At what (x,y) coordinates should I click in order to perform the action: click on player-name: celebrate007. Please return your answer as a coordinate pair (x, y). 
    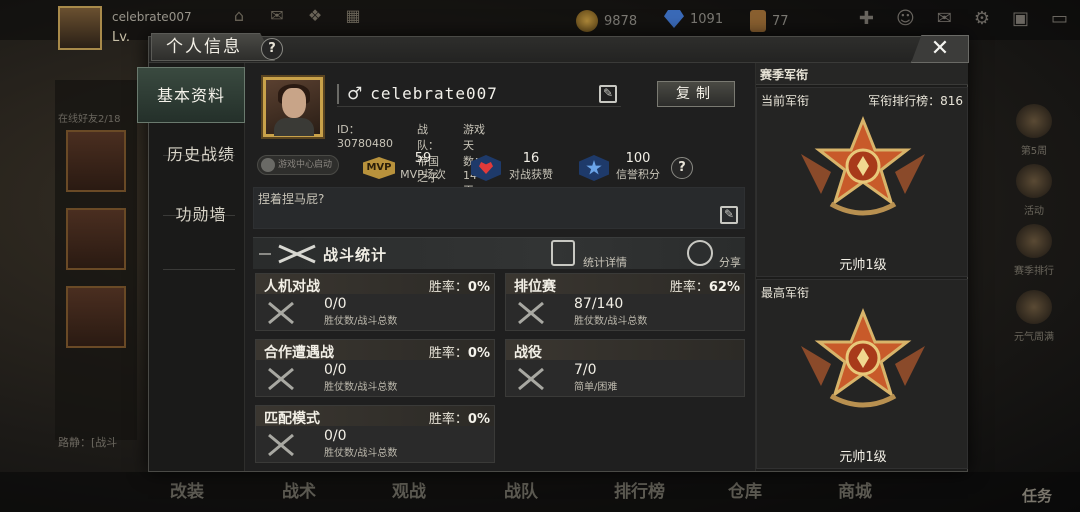
    Looking at the image, I should click on (152, 17).